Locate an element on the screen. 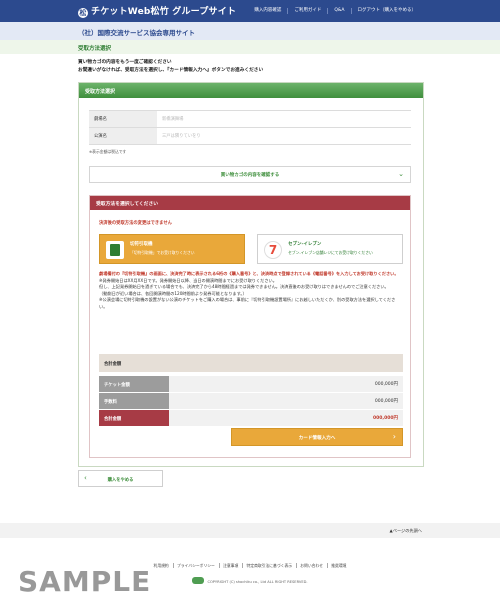 Image resolution: width=500 pixels, height=607 pixels. tax-note: ※表示金額は税込です is located at coordinates (108, 151).